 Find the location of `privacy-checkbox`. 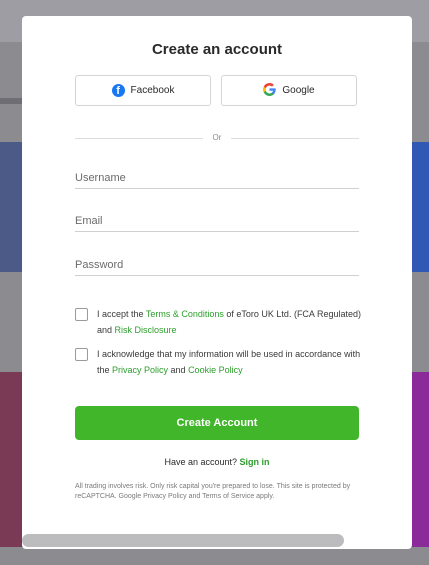

privacy-checkbox is located at coordinates (81, 354).